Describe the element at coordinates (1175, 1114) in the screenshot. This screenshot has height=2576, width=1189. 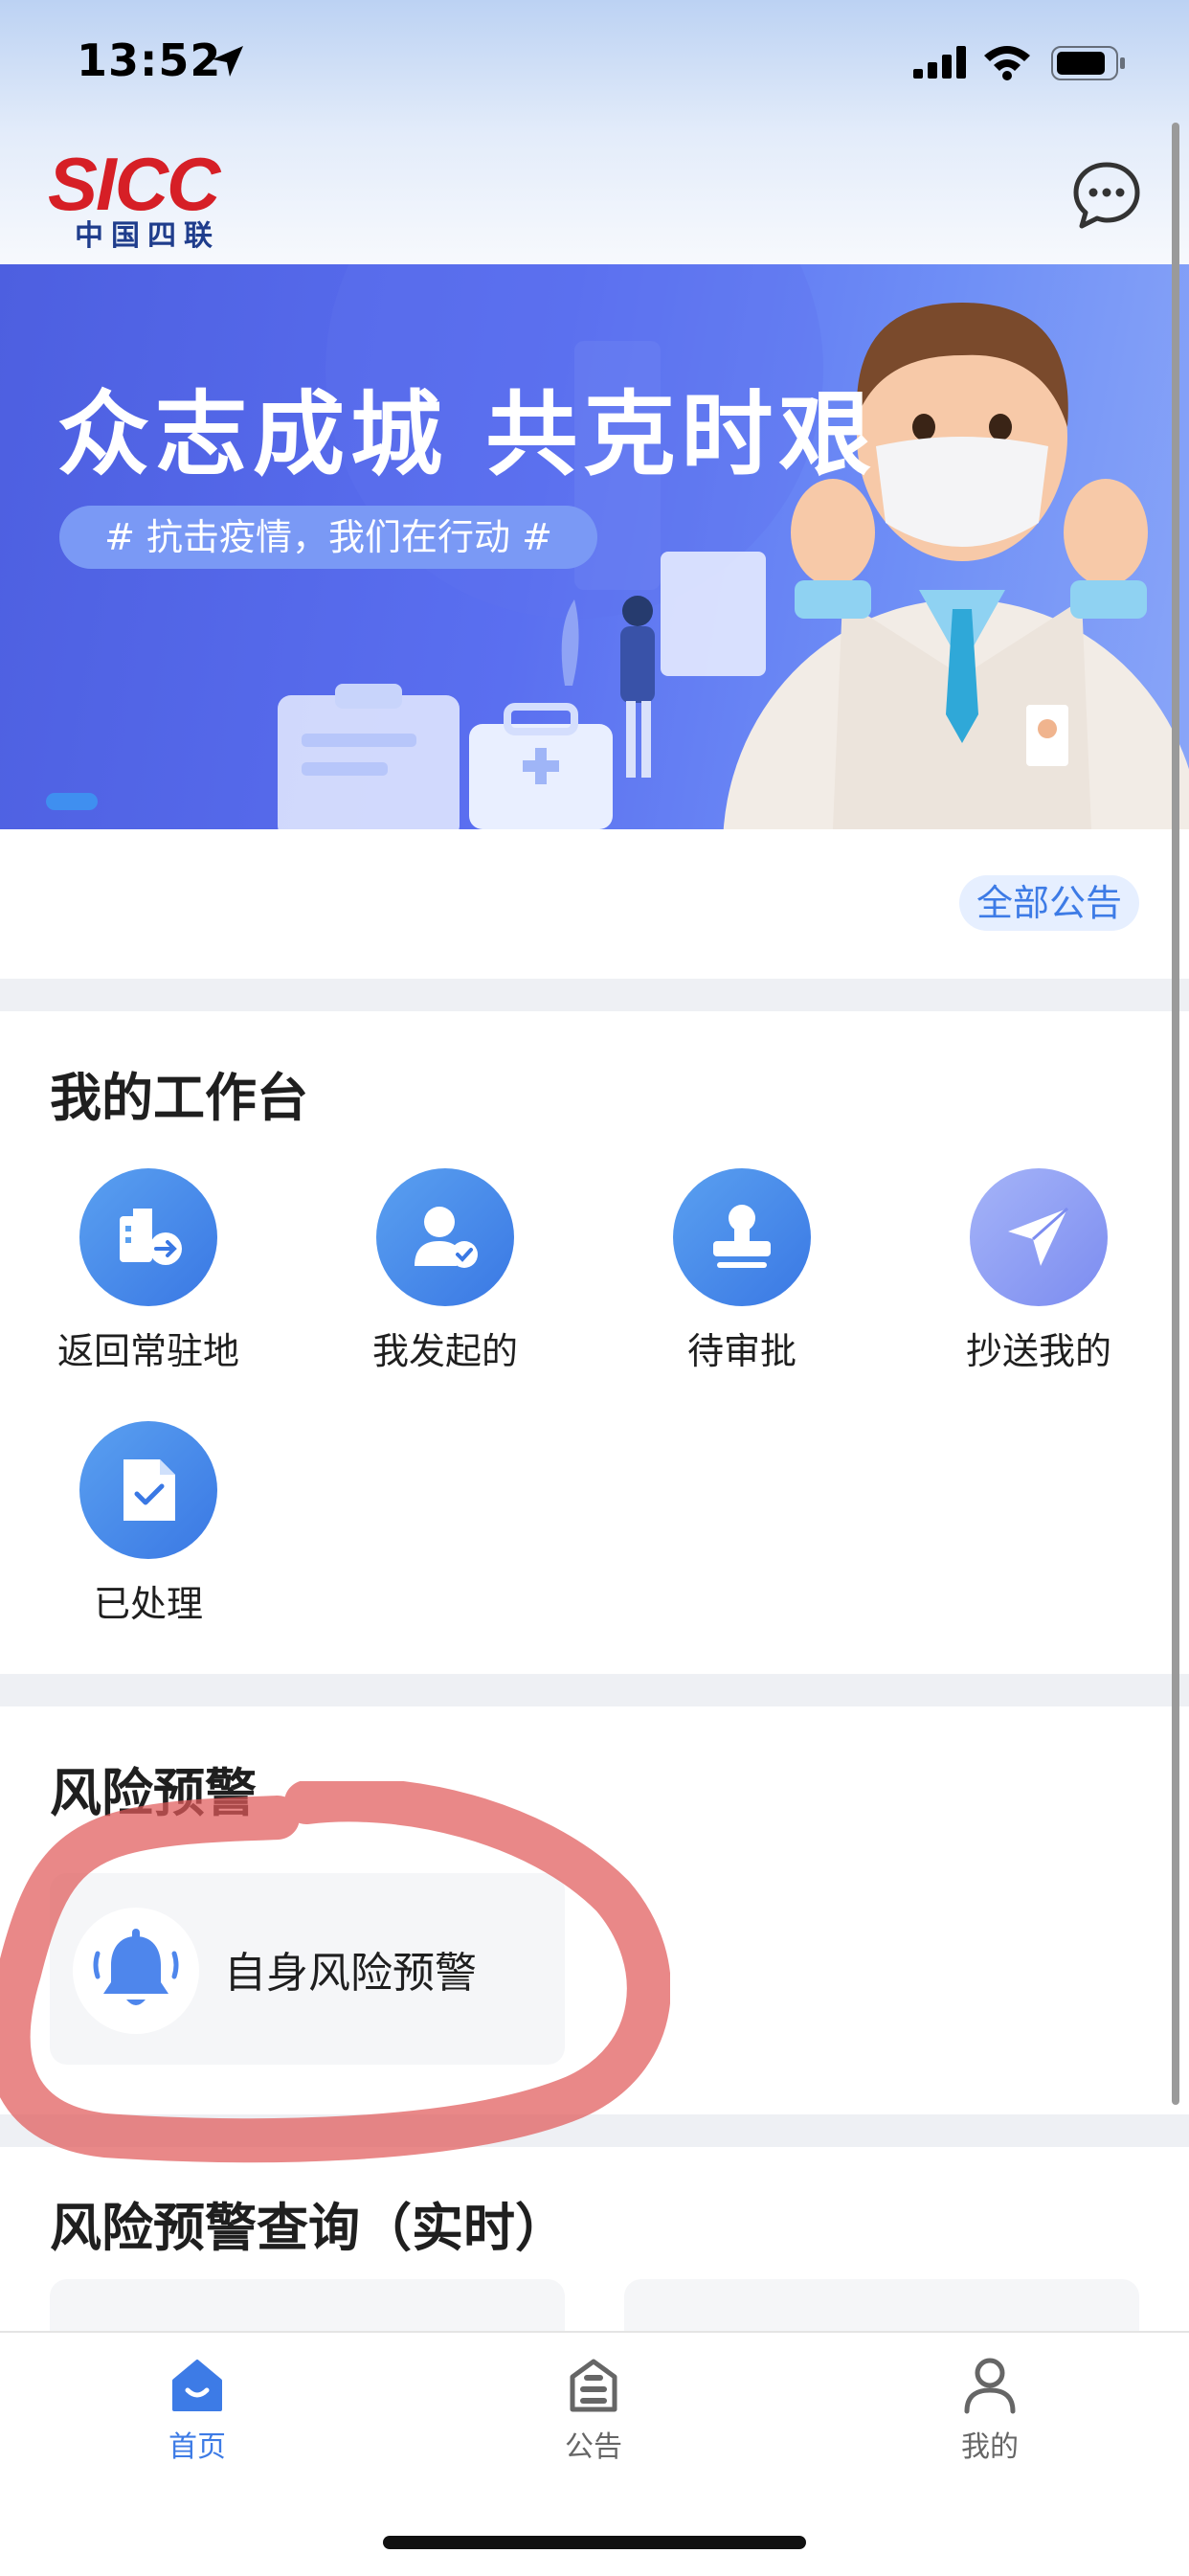
I see `scrollbar` at that location.